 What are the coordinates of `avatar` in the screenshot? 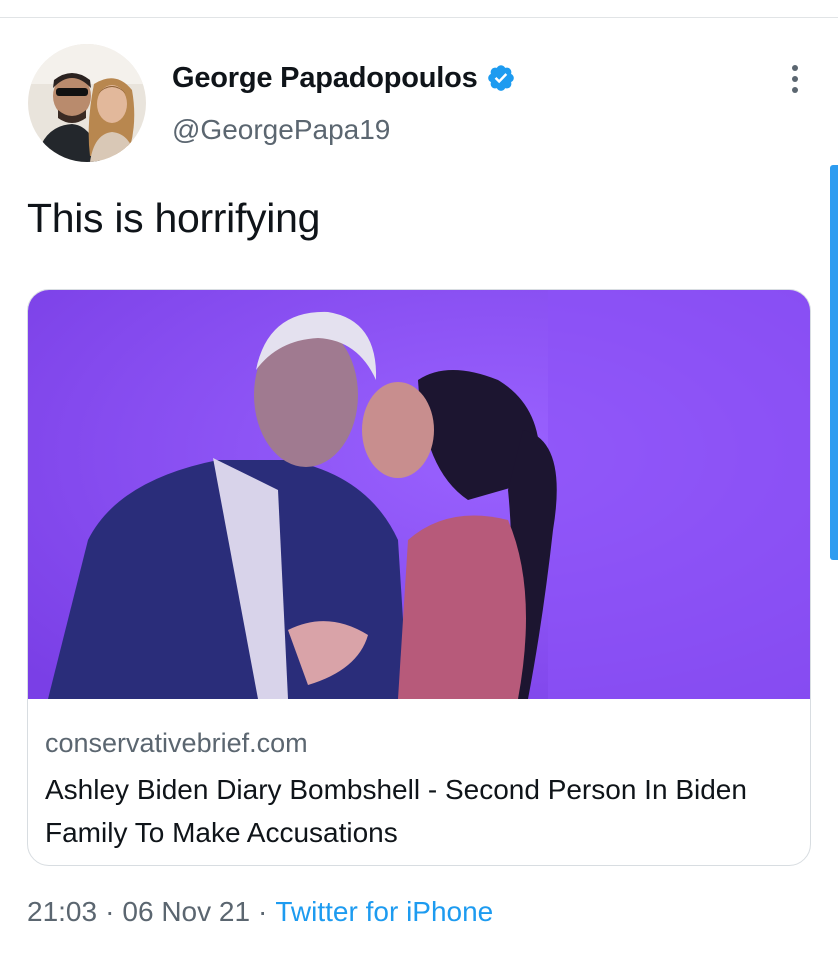 It's located at (87, 103).